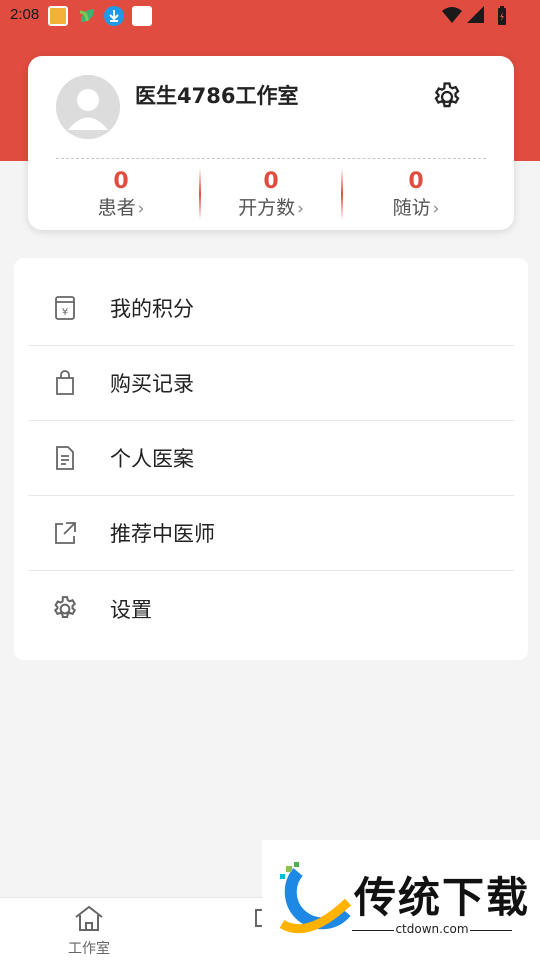 The width and height of the screenshot is (540, 960). What do you see at coordinates (65, 458) in the screenshot?
I see `document-icon` at bounding box center [65, 458].